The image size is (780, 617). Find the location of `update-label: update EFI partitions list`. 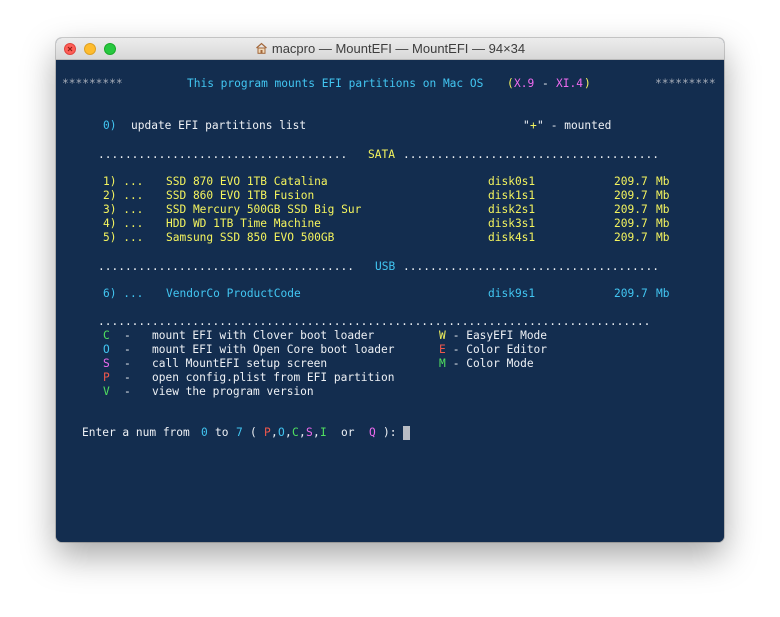

update-label: update EFI partitions list is located at coordinates (219, 125).